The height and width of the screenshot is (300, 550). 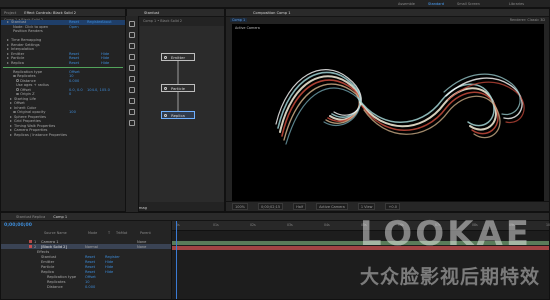 What do you see at coordinates (18, 225) in the screenshot?
I see `timeline-timecode: 0;00;00;00` at bounding box center [18, 225].